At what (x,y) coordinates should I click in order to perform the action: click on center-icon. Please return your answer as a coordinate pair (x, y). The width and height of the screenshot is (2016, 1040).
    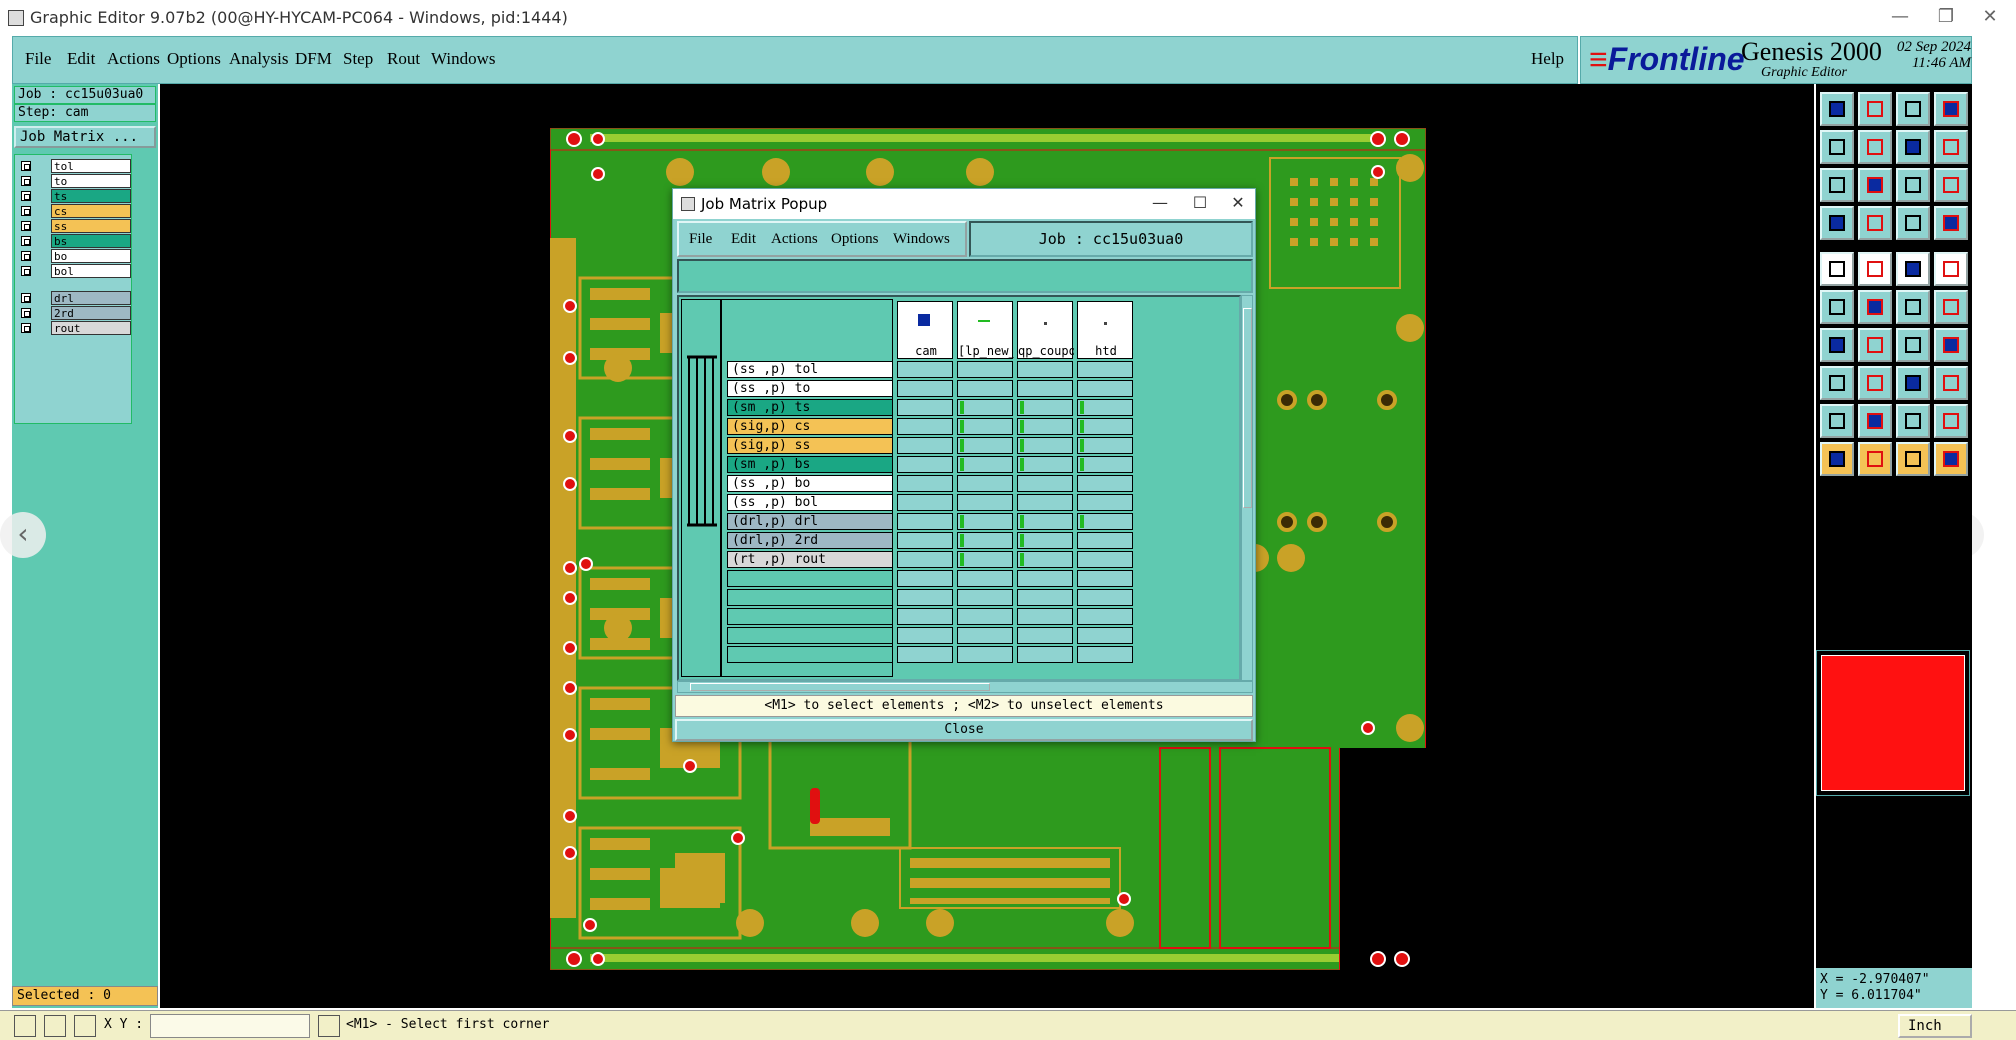
    Looking at the image, I should click on (1875, 185).